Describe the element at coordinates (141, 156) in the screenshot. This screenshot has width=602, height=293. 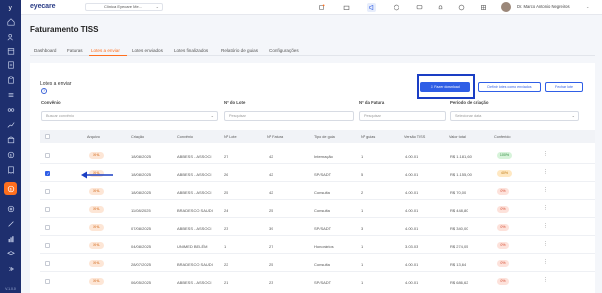
I see `cell-date: 18/08/2025` at that location.